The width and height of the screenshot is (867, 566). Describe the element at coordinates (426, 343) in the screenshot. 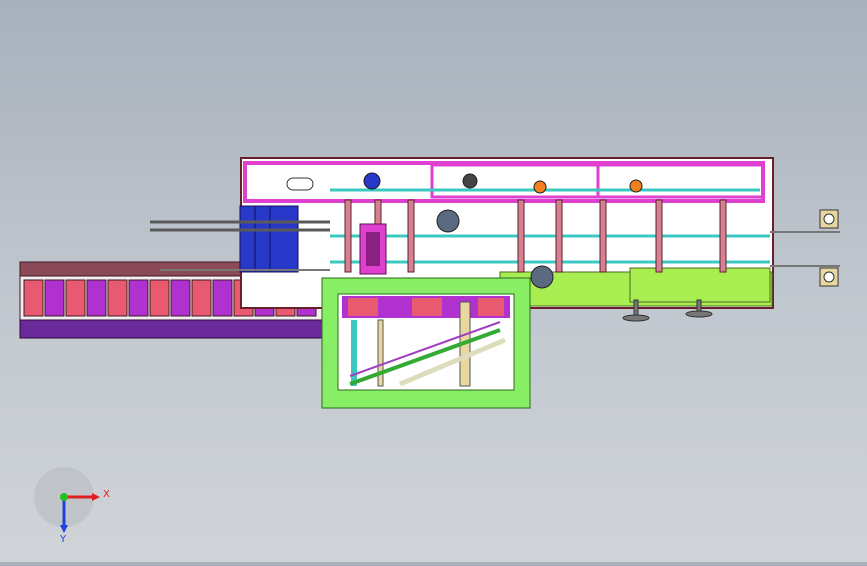

I see `green-subframe` at that location.